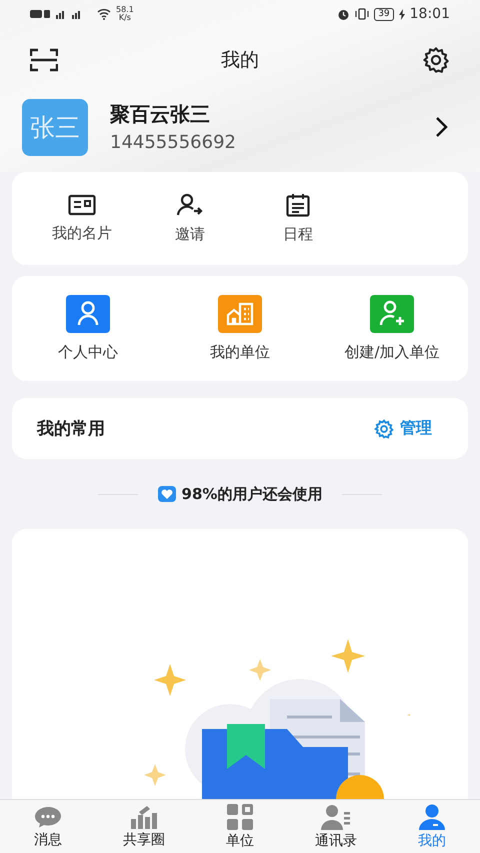 The height and width of the screenshot is (853, 480). Describe the element at coordinates (401, 14) in the screenshot. I see `charging-icon` at that location.